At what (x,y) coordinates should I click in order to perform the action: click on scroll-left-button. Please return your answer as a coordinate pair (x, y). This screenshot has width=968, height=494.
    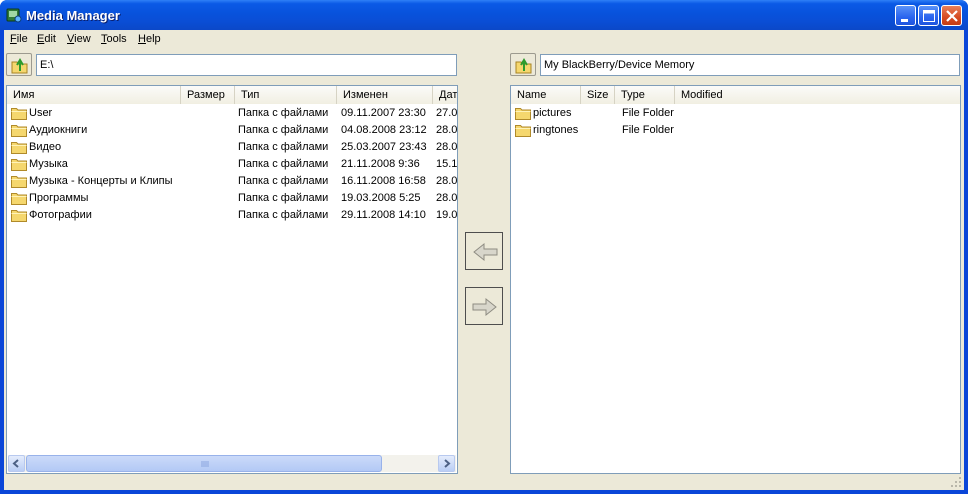
    Looking at the image, I should click on (16, 463).